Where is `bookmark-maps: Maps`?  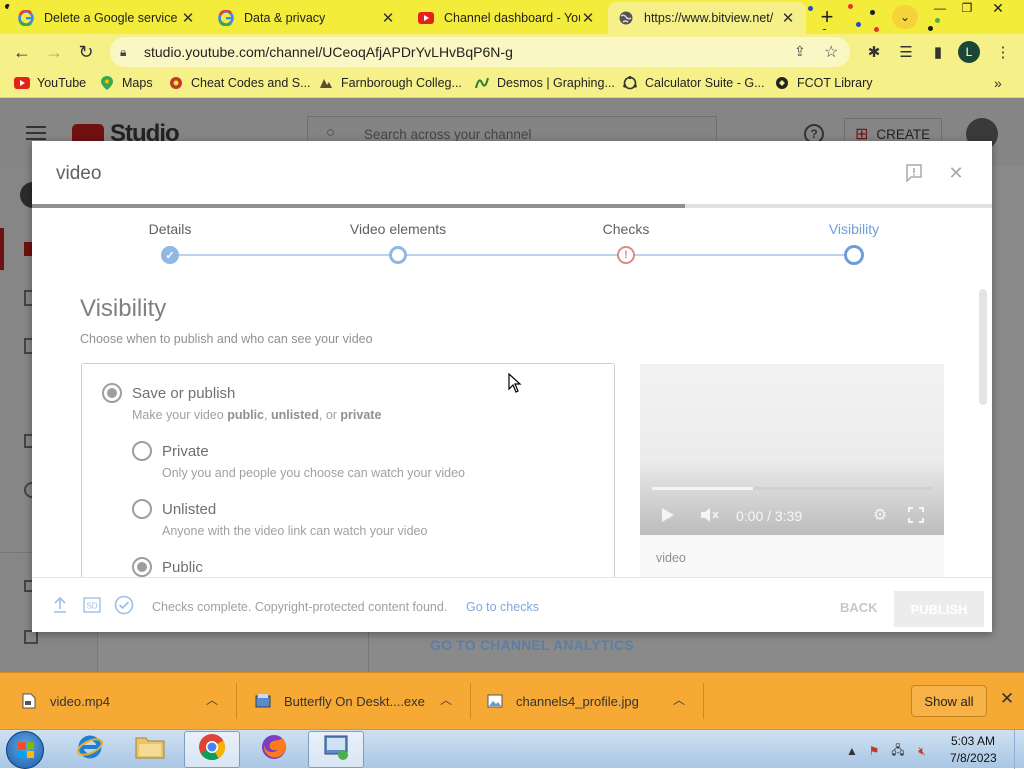
bookmark-maps: Maps is located at coordinates (126, 83).